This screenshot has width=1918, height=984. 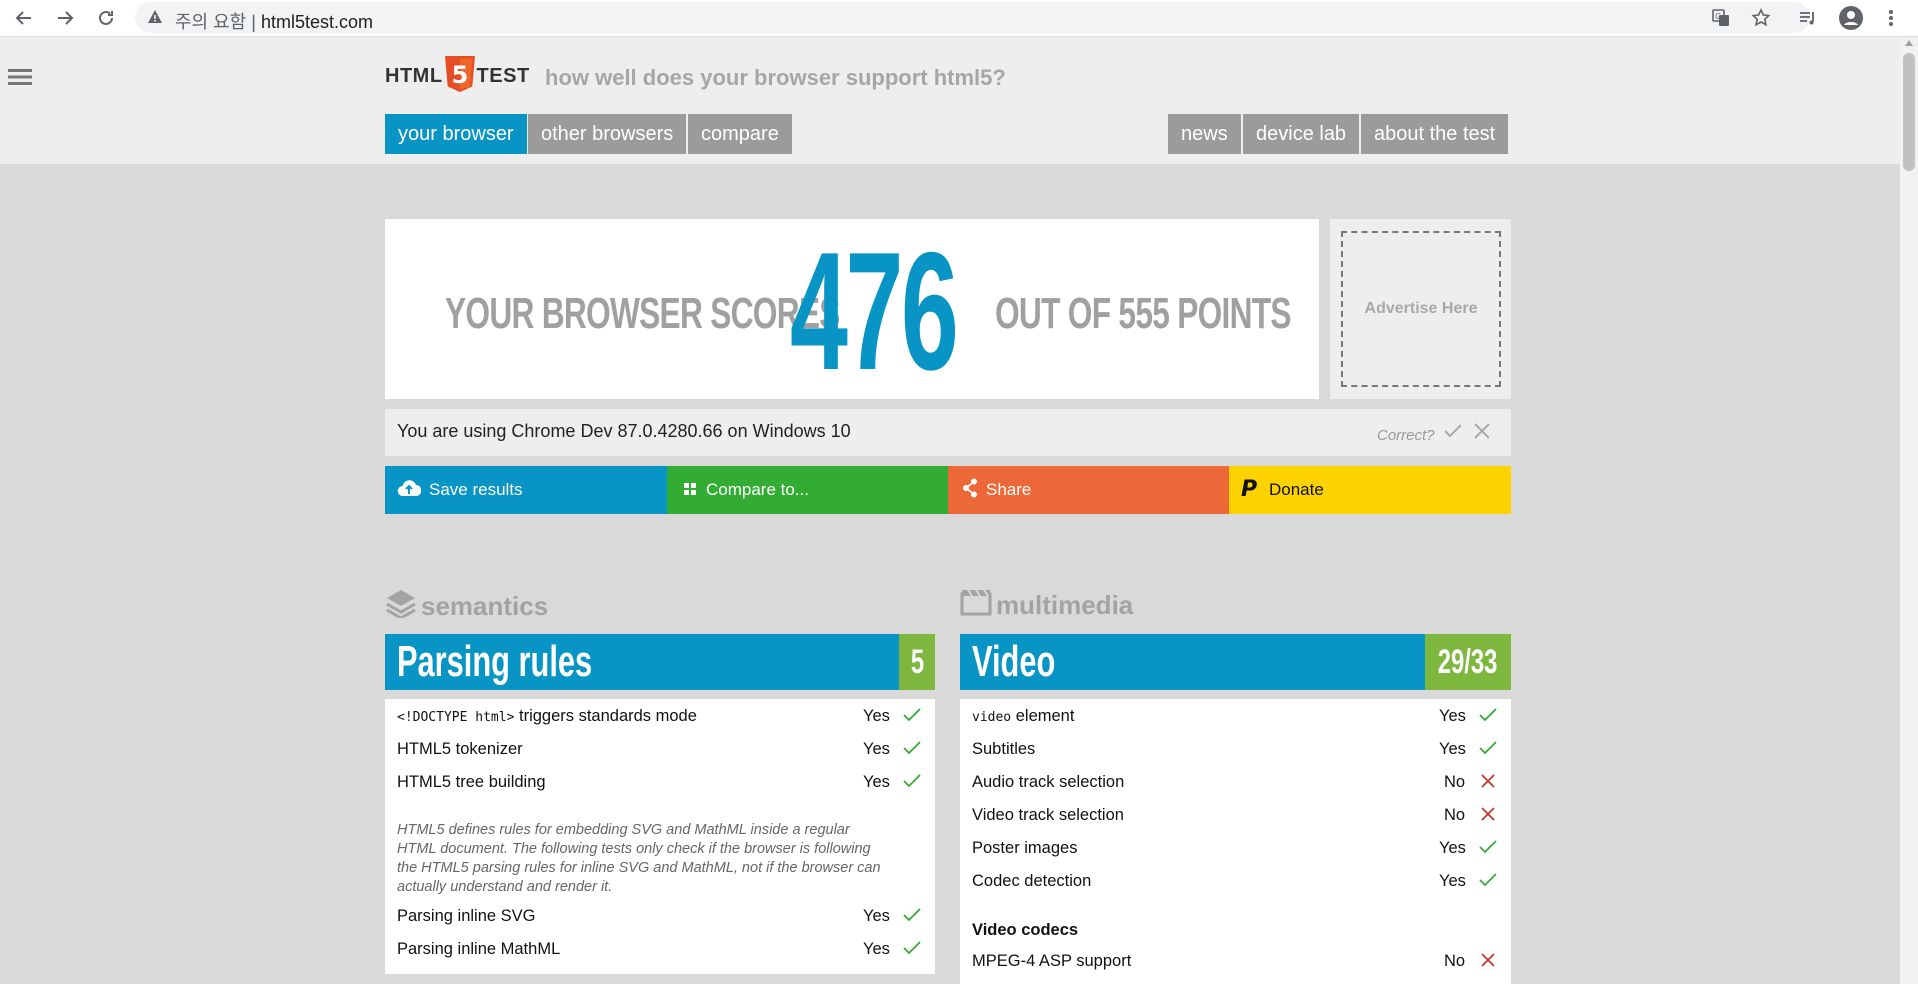 What do you see at coordinates (526, 490) in the screenshot?
I see `save-results-button: Save results` at bounding box center [526, 490].